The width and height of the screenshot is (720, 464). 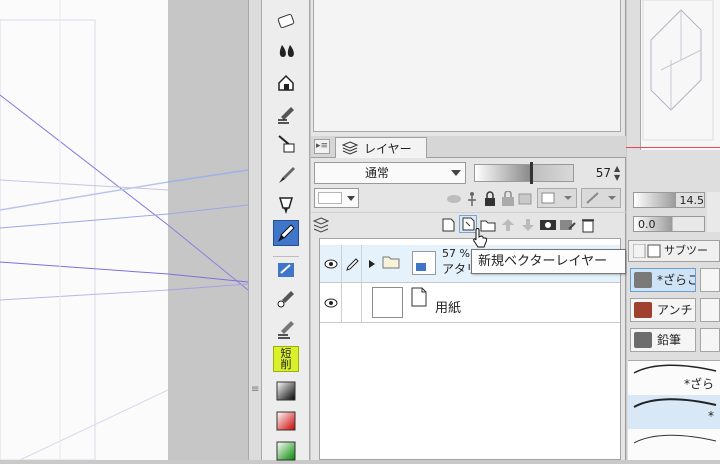 What do you see at coordinates (286, 205) in the screenshot?
I see `marker-icon` at bounding box center [286, 205].